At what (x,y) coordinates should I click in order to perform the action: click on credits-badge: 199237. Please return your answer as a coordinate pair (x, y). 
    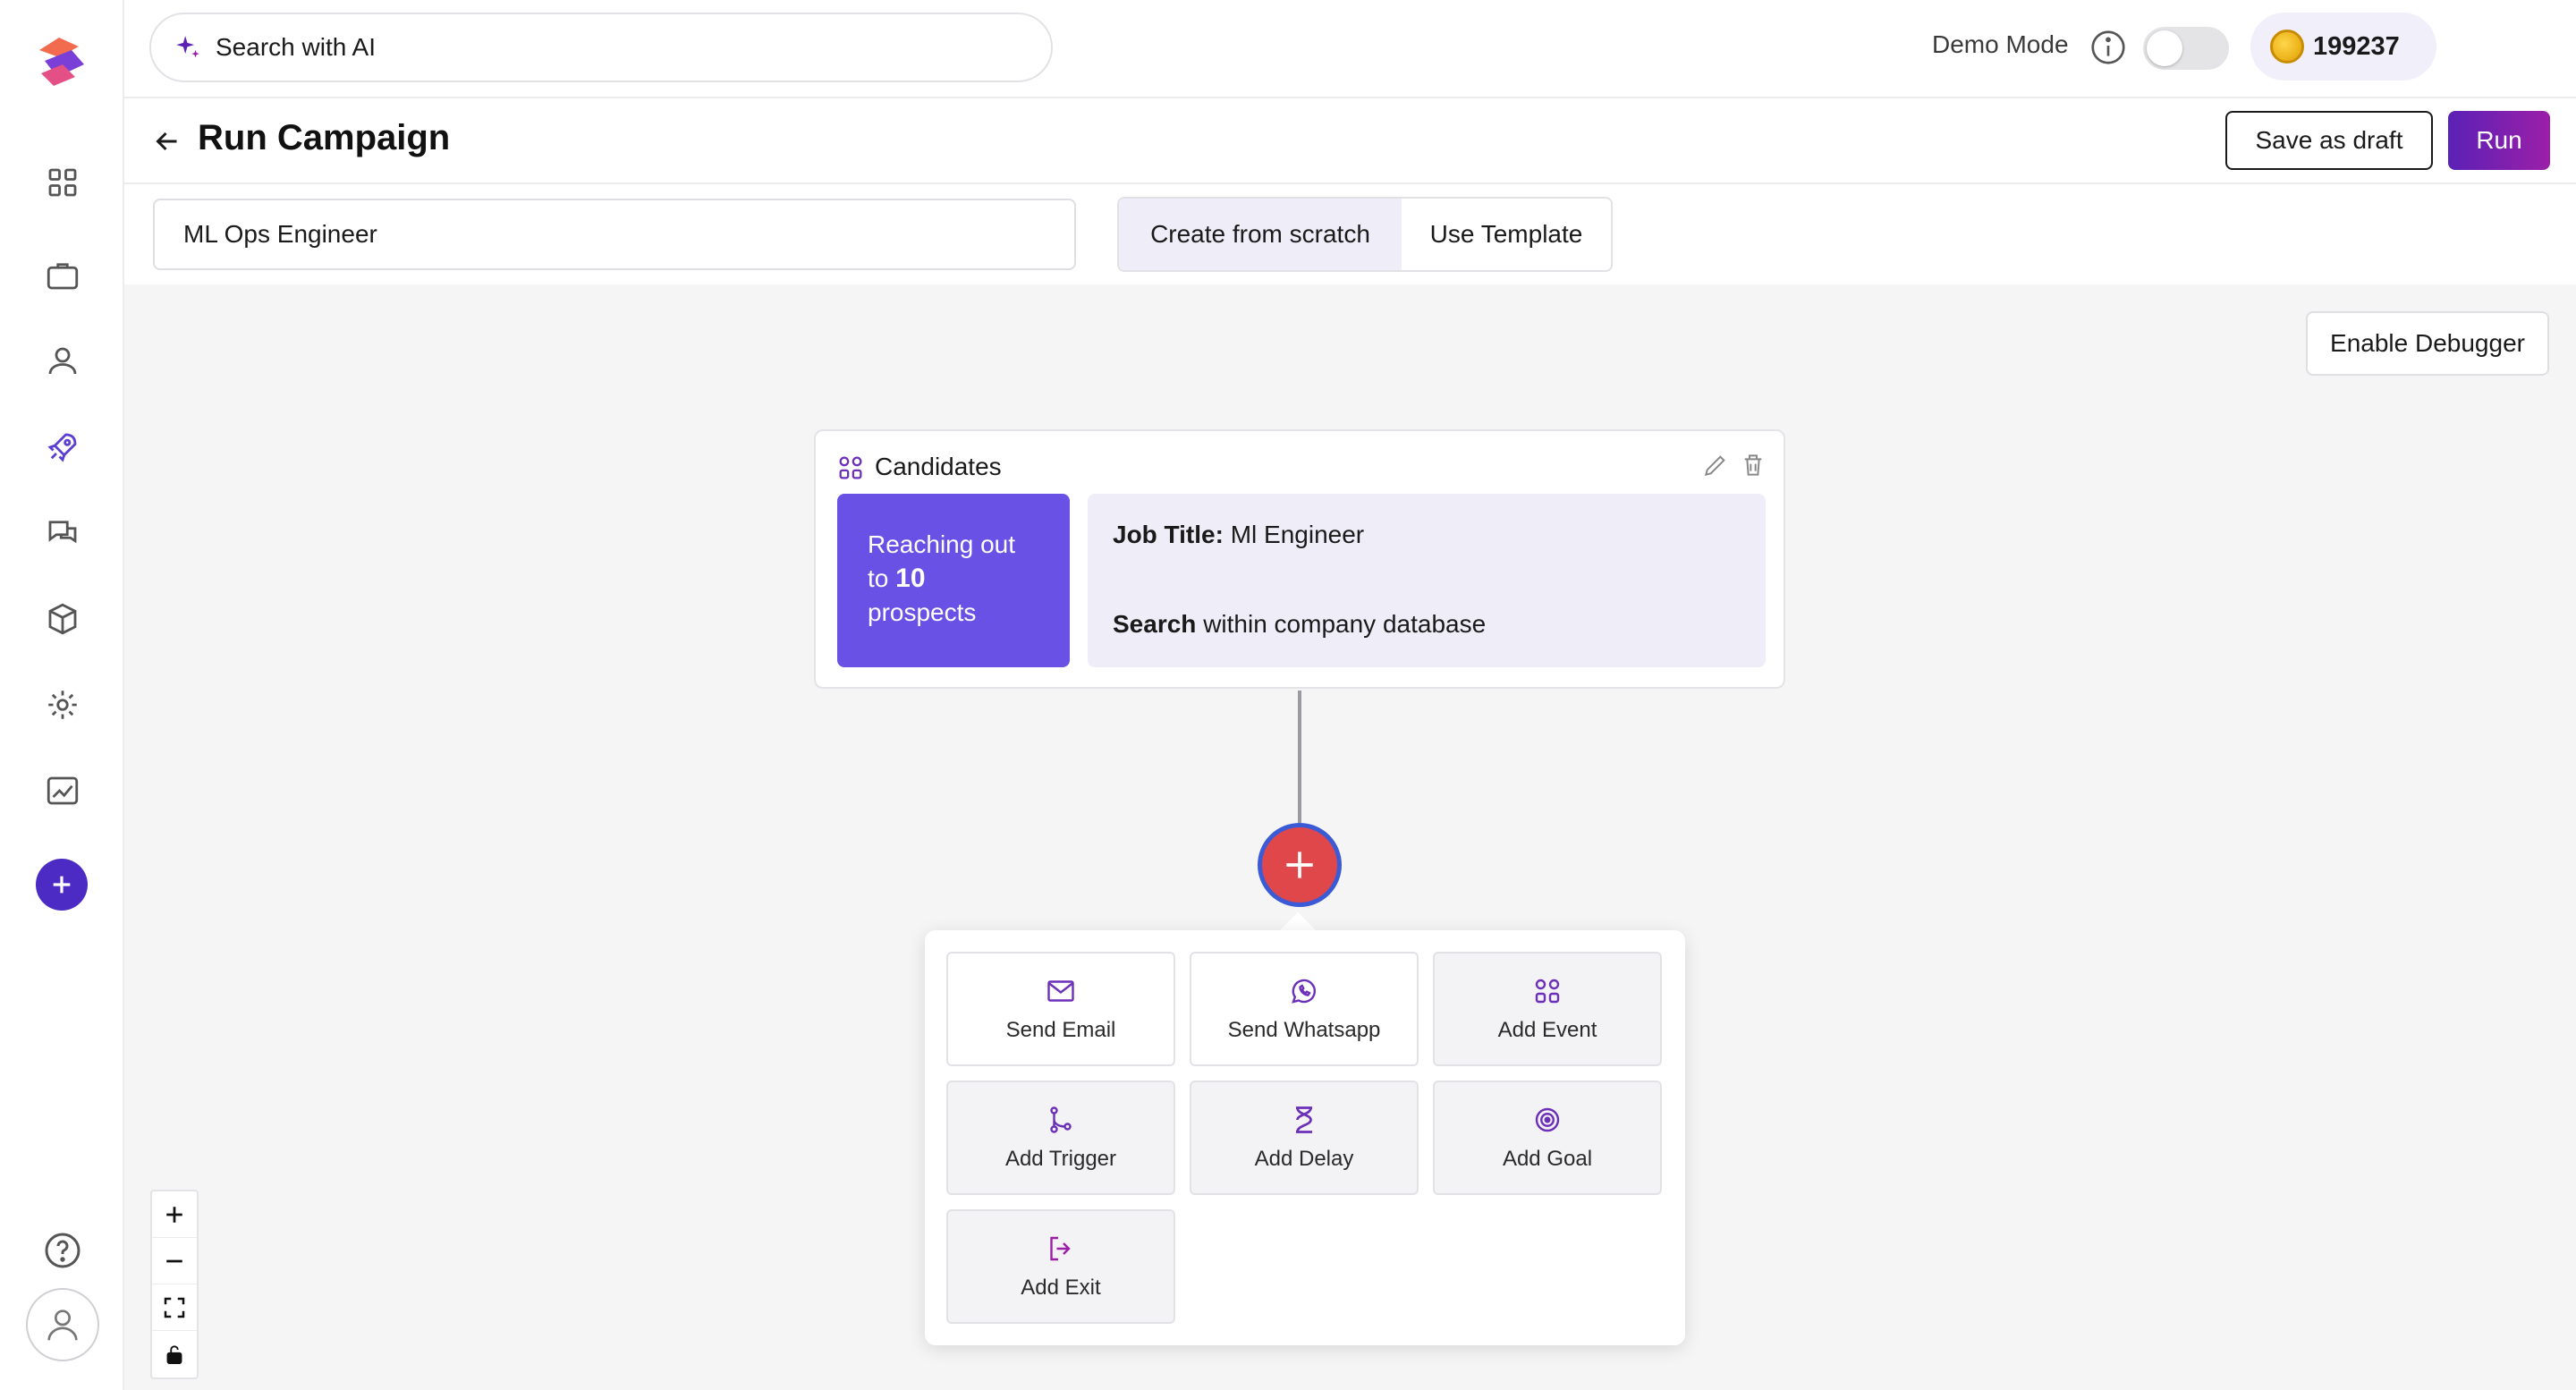
    Looking at the image, I should click on (2343, 47).